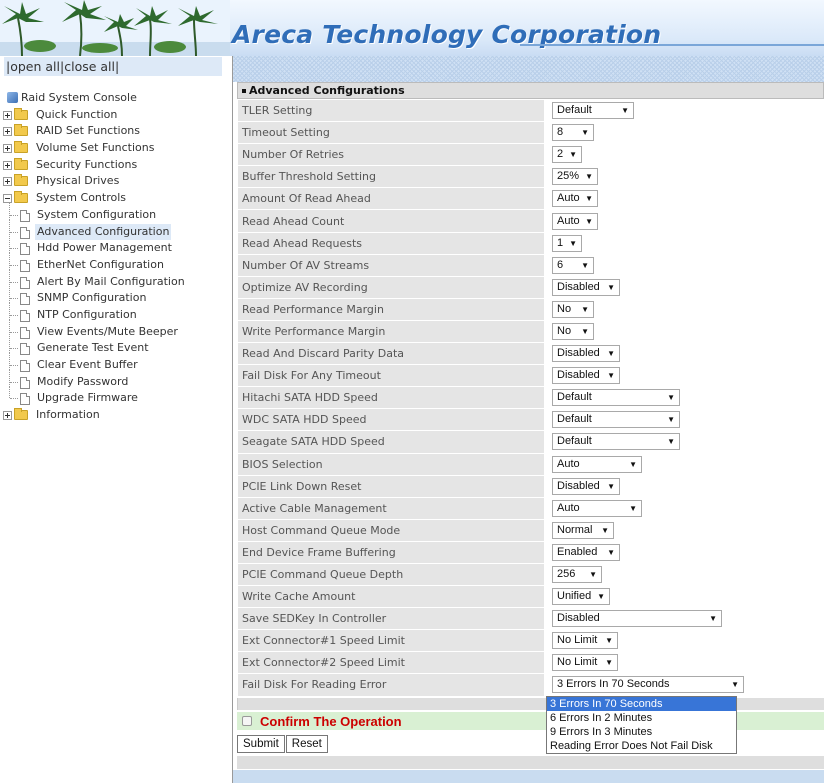 The image size is (824, 783). What do you see at coordinates (116, 148) in the screenshot?
I see `tree-folder: Volume Set Functions` at bounding box center [116, 148].